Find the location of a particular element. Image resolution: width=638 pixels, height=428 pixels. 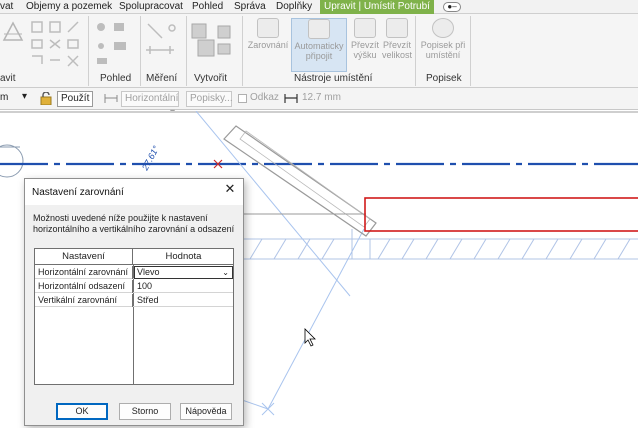

inherit-size-button: Převzít velikost is located at coordinates (397, 44).